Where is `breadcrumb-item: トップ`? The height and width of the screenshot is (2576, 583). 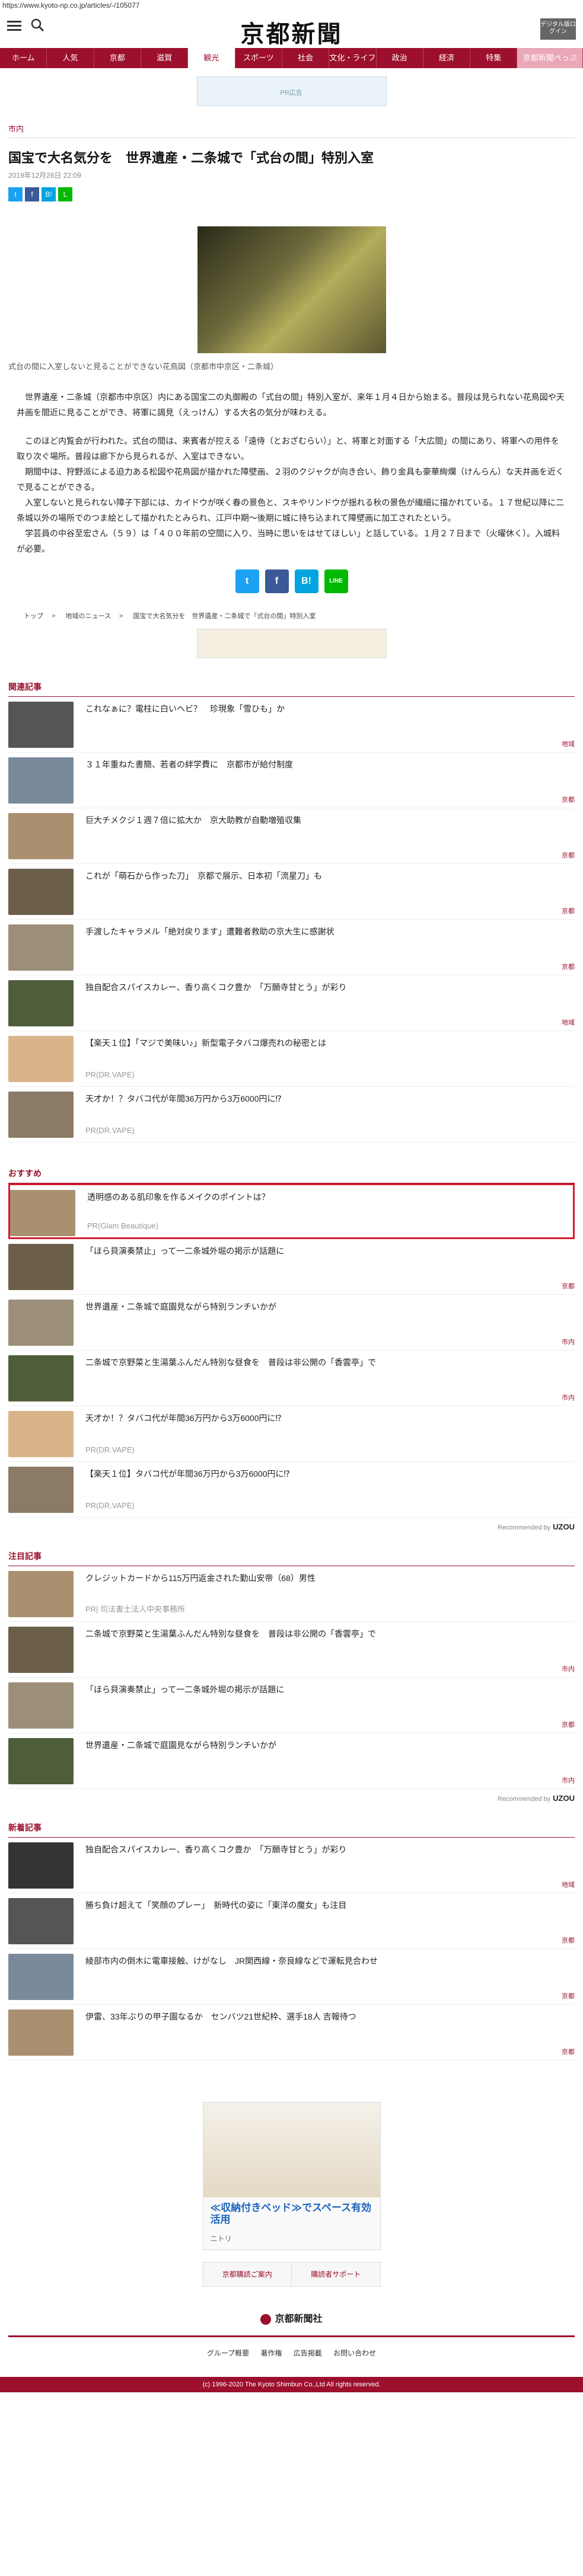
breadcrumb-item: トップ is located at coordinates (33, 616).